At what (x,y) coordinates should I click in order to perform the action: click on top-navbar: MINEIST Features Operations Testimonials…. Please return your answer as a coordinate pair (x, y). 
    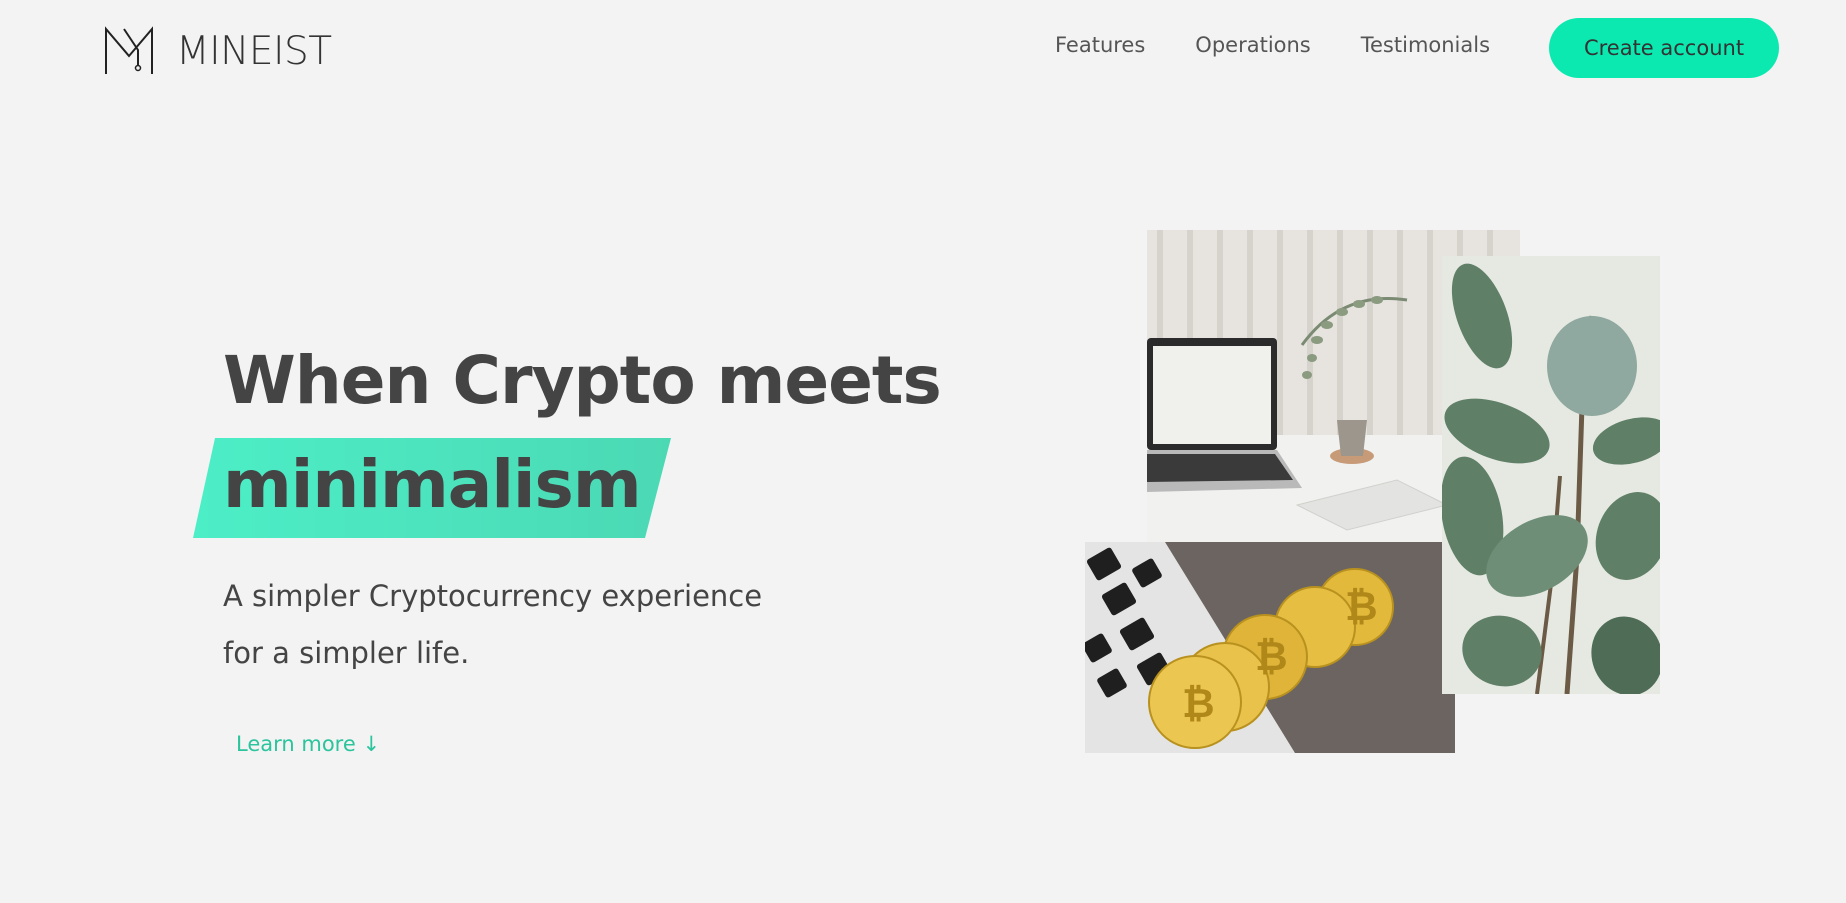
    Looking at the image, I should click on (923, 48).